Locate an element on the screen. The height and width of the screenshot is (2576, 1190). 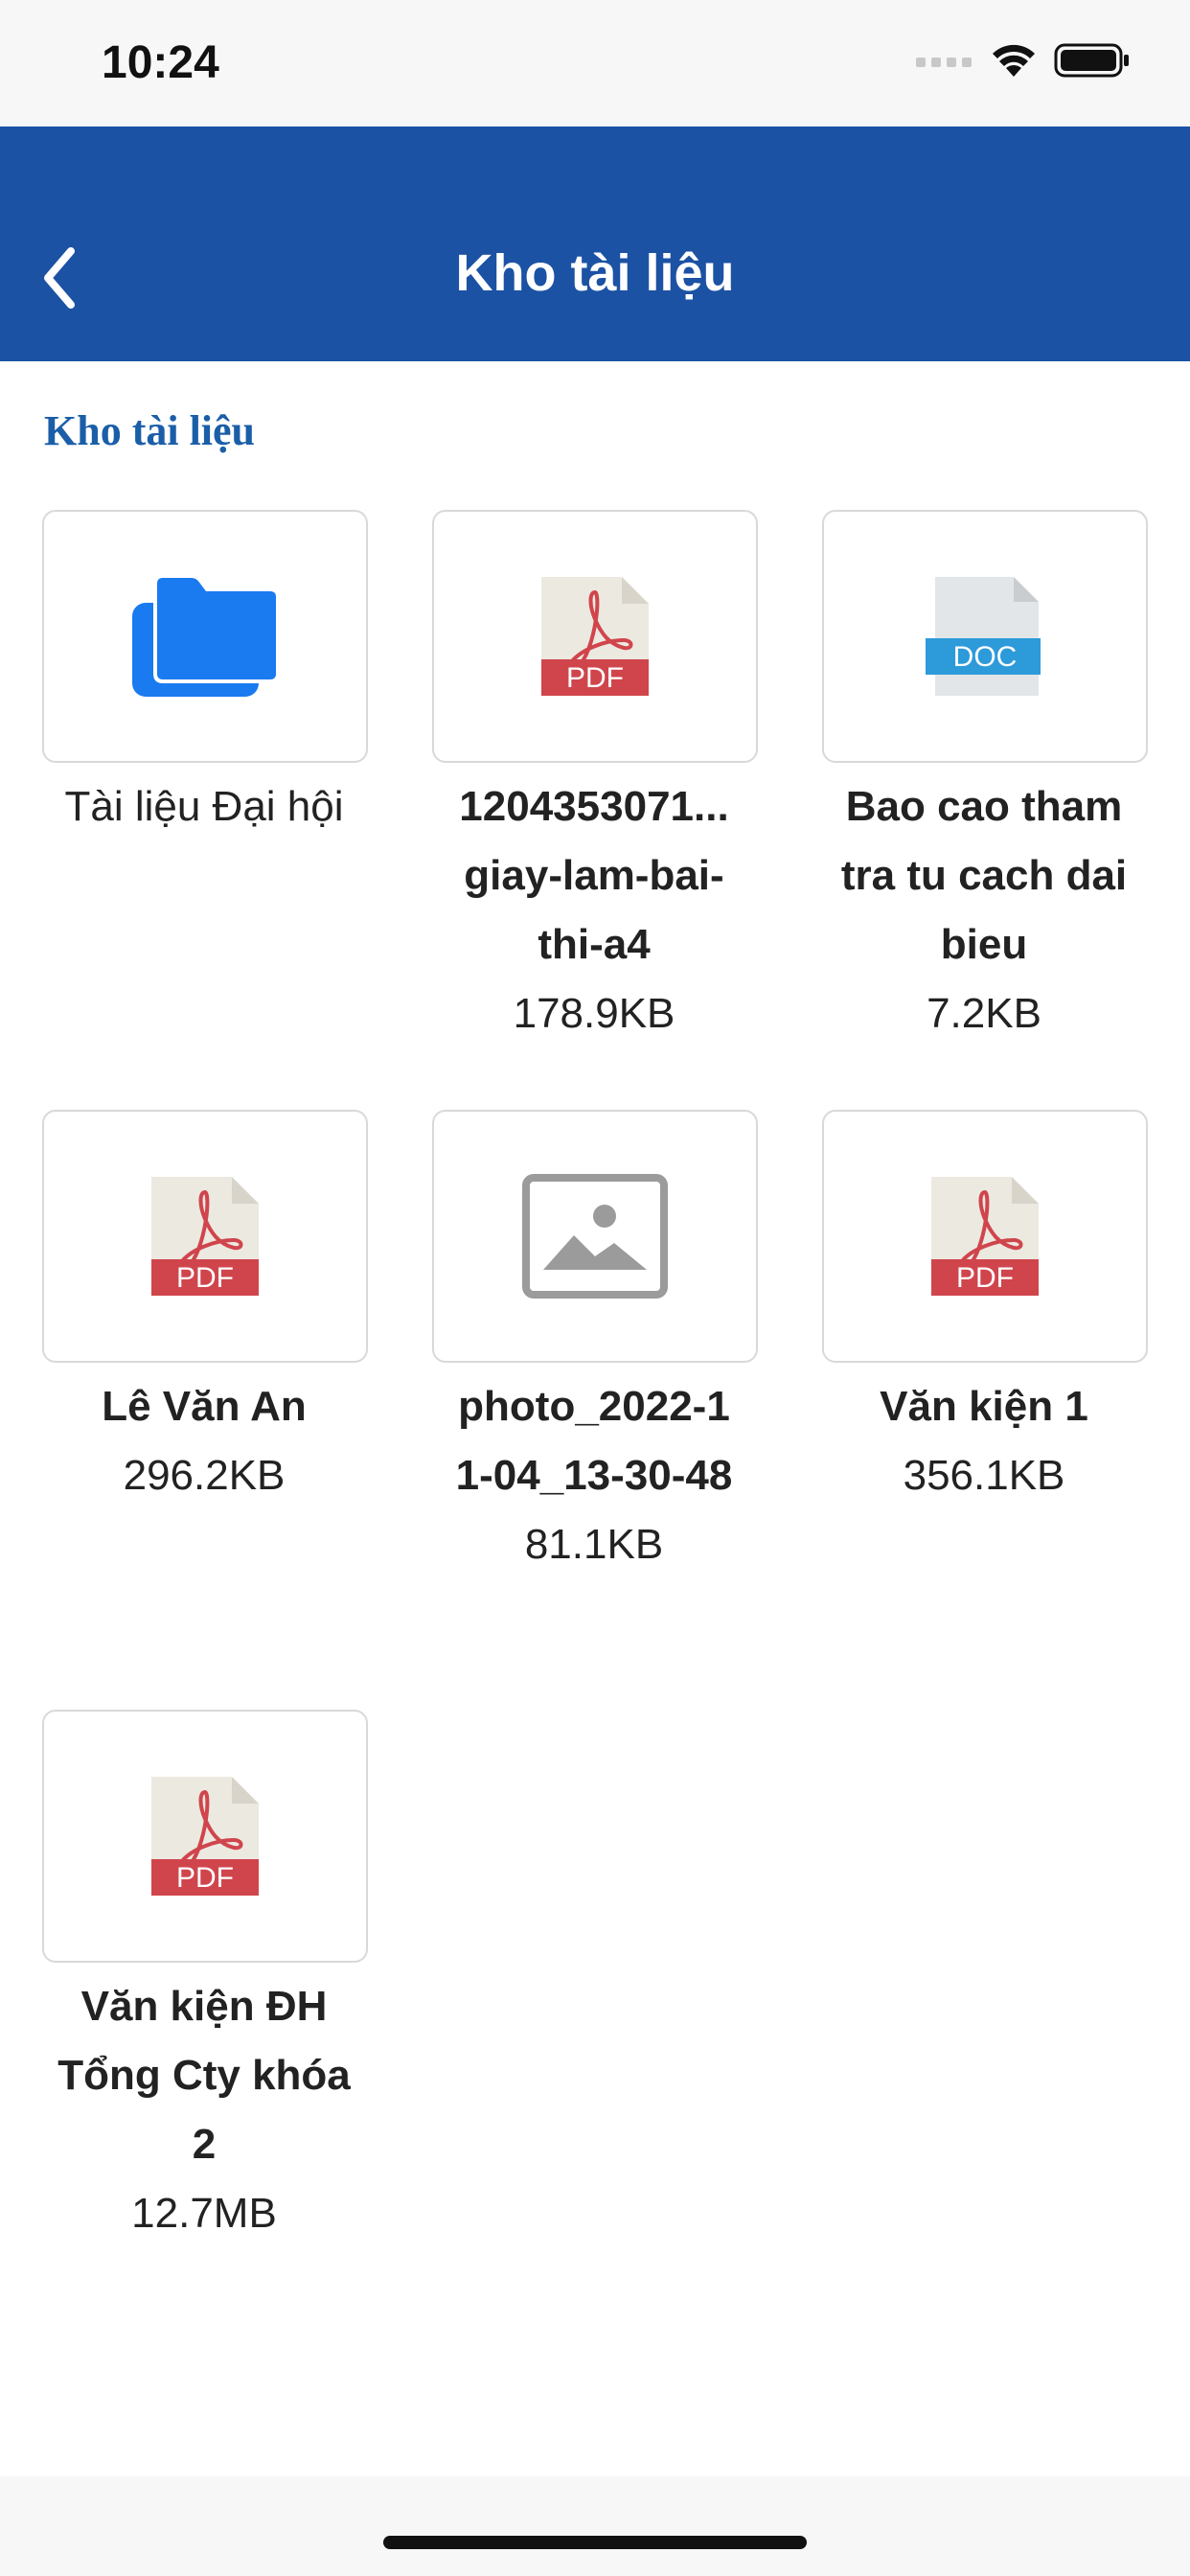
document-item-pdf: PDF Văn kiện 1 356.1KB is located at coordinates (985, 1310).